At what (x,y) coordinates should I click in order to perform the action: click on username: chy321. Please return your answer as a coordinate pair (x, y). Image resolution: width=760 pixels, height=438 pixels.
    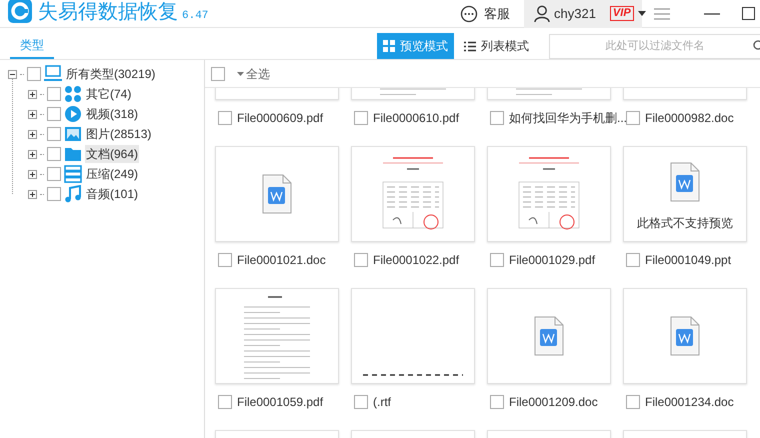
    Looking at the image, I should click on (575, 13).